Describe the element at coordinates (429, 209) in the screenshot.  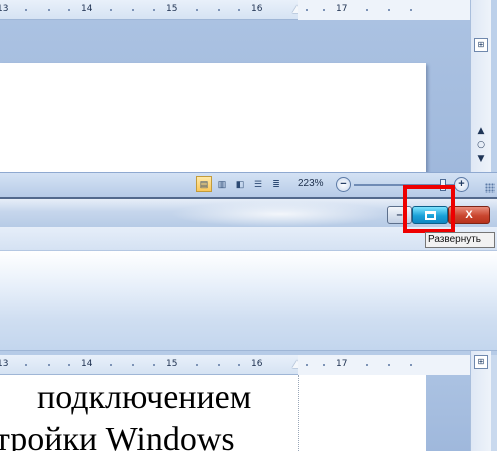
I see `maximize-highlight-box` at that location.